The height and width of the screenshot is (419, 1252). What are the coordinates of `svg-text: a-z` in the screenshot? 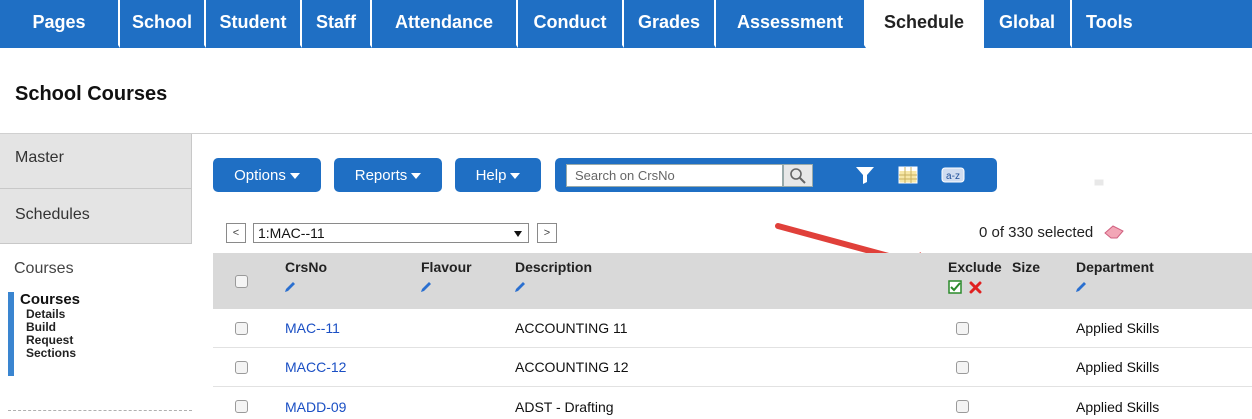 It's located at (953, 176).